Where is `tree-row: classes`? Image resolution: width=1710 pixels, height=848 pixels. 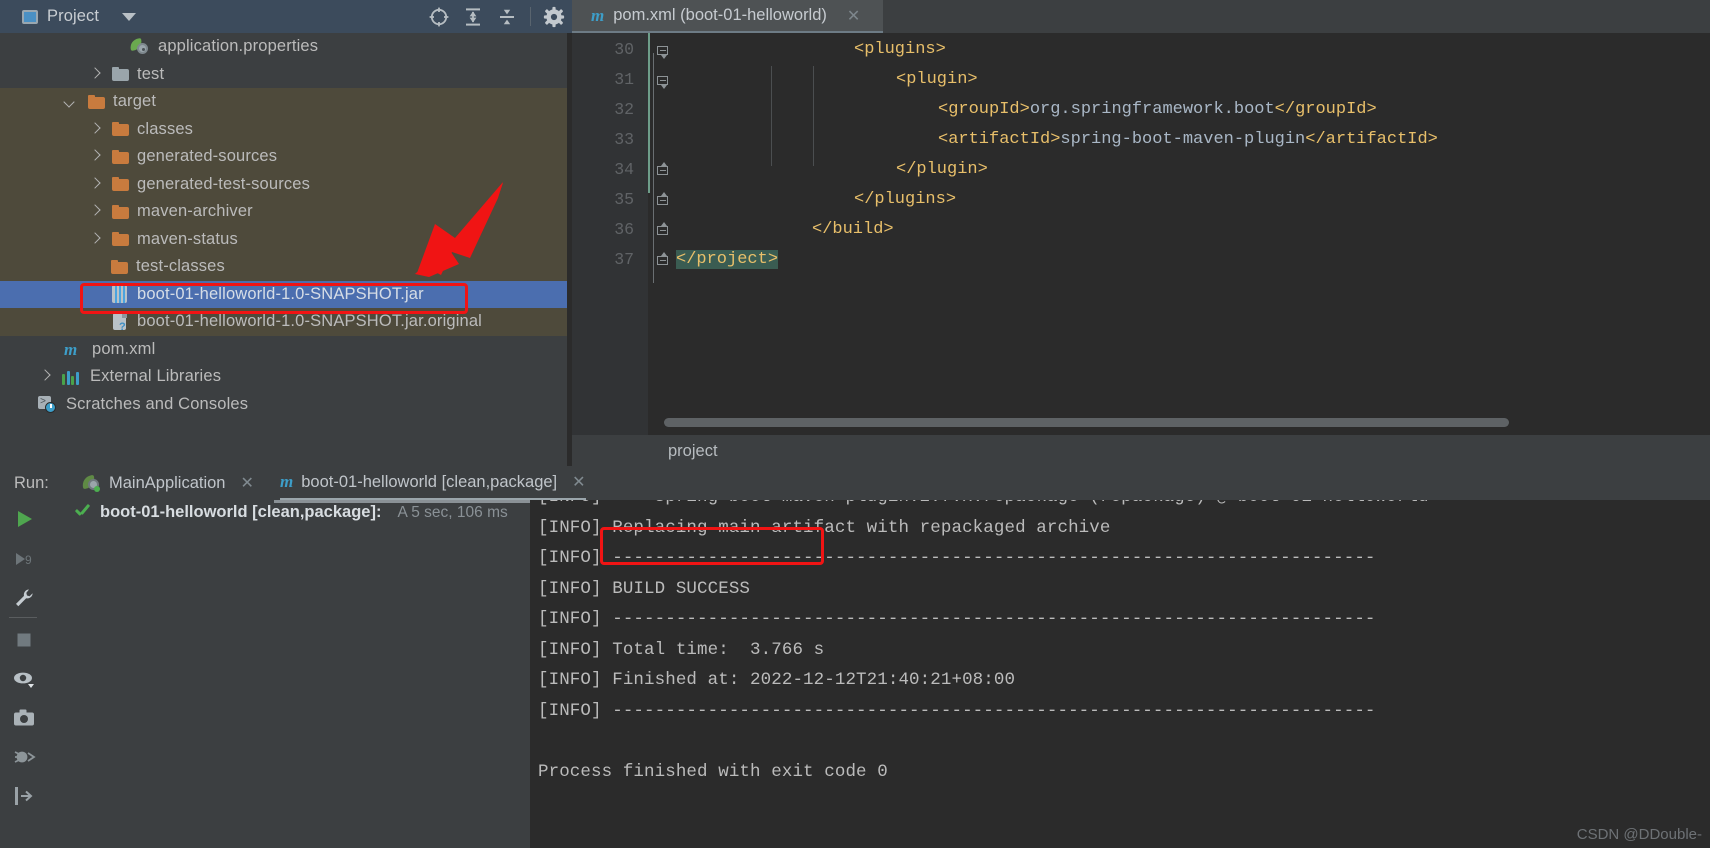
tree-row: classes is located at coordinates (311, 129).